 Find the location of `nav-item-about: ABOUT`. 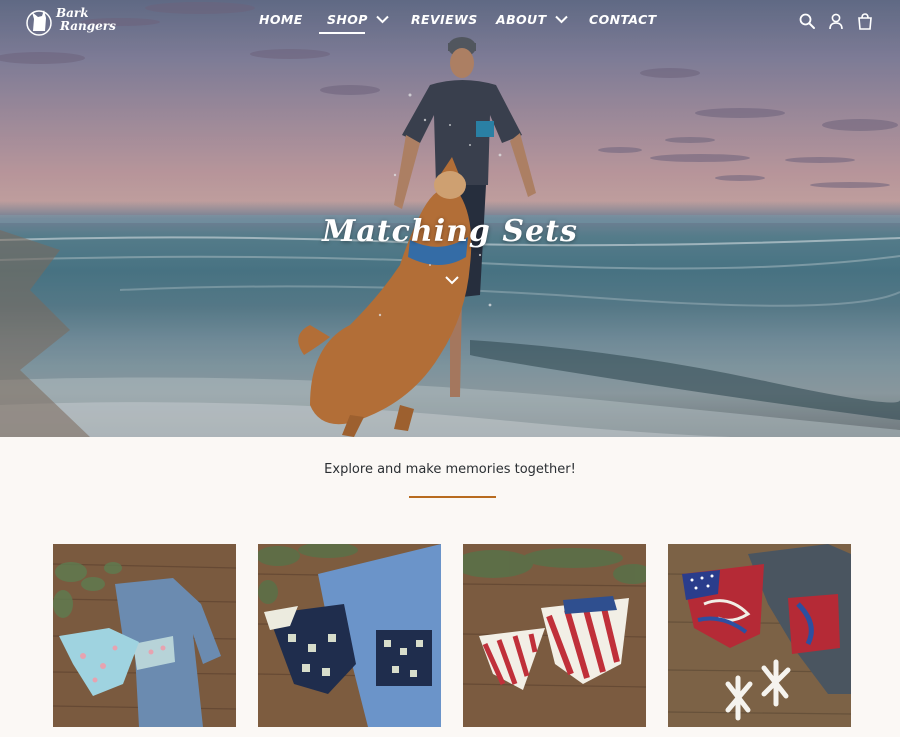

nav-item-about: ABOUT is located at coordinates (532, 19).